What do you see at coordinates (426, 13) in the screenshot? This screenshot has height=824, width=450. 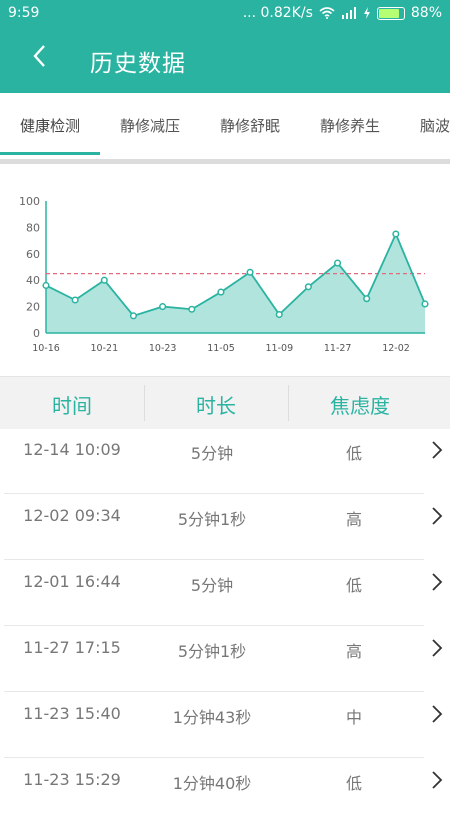 I see `battery-percent: 88%` at bounding box center [426, 13].